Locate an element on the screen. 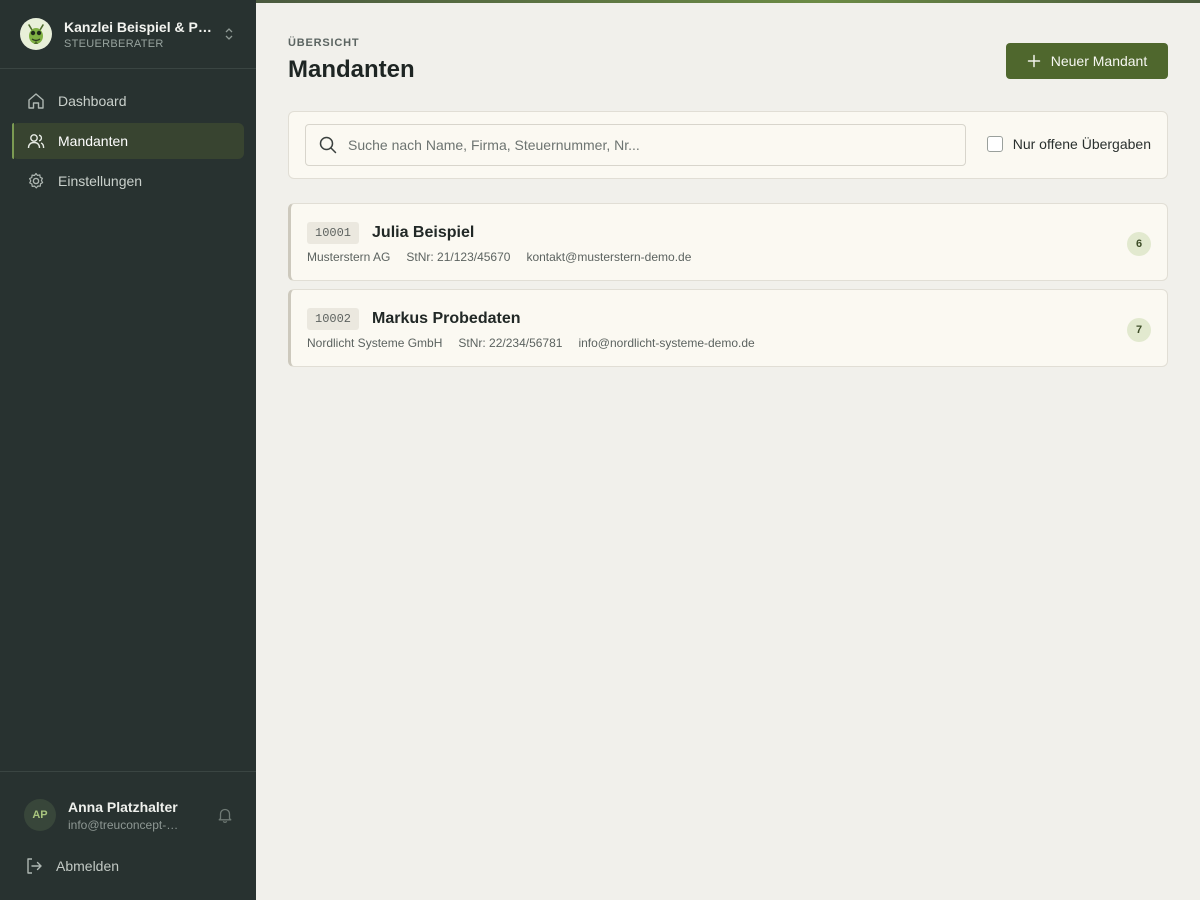  search-box is located at coordinates (635, 145).